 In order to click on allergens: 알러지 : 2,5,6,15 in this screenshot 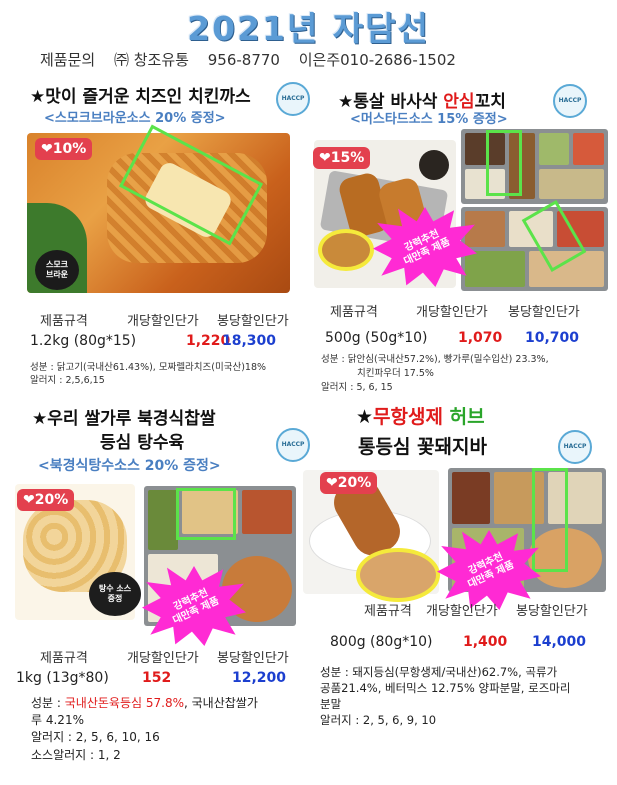, I will do `click(67, 380)`.